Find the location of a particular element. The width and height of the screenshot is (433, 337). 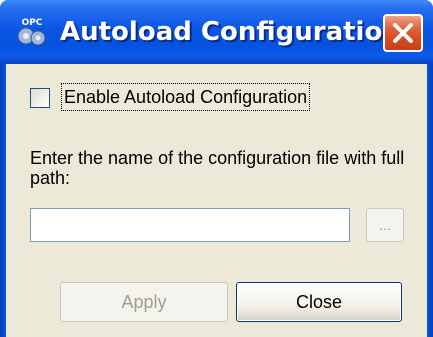

close-window-button is located at coordinates (403, 33).